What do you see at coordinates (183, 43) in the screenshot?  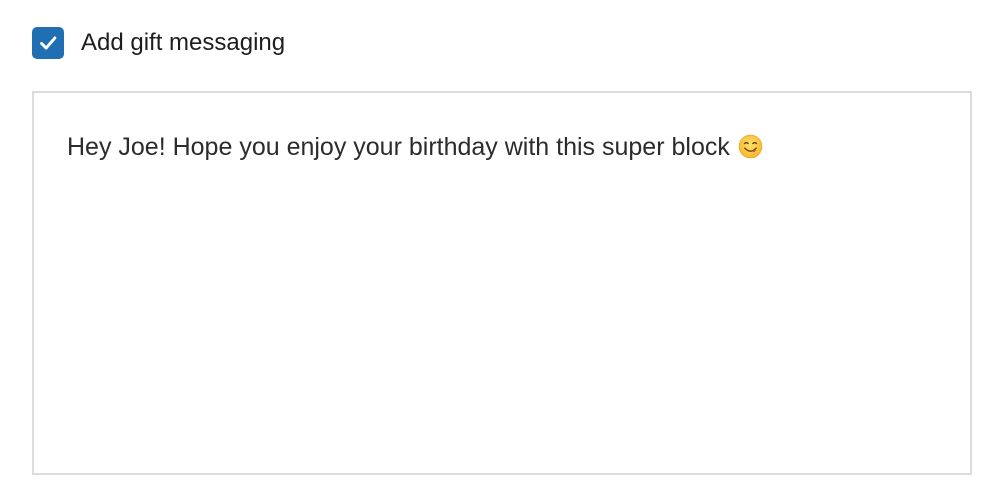 I see `gift-messaging-label: Add gift messaging` at bounding box center [183, 43].